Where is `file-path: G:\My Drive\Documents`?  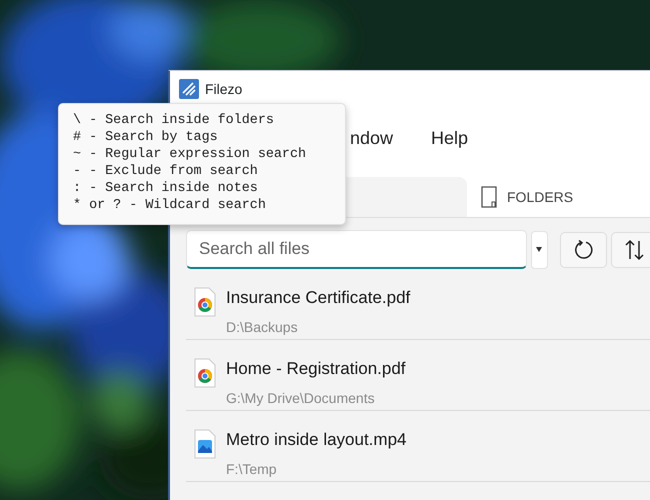 file-path: G:\My Drive\Documents is located at coordinates (301, 398).